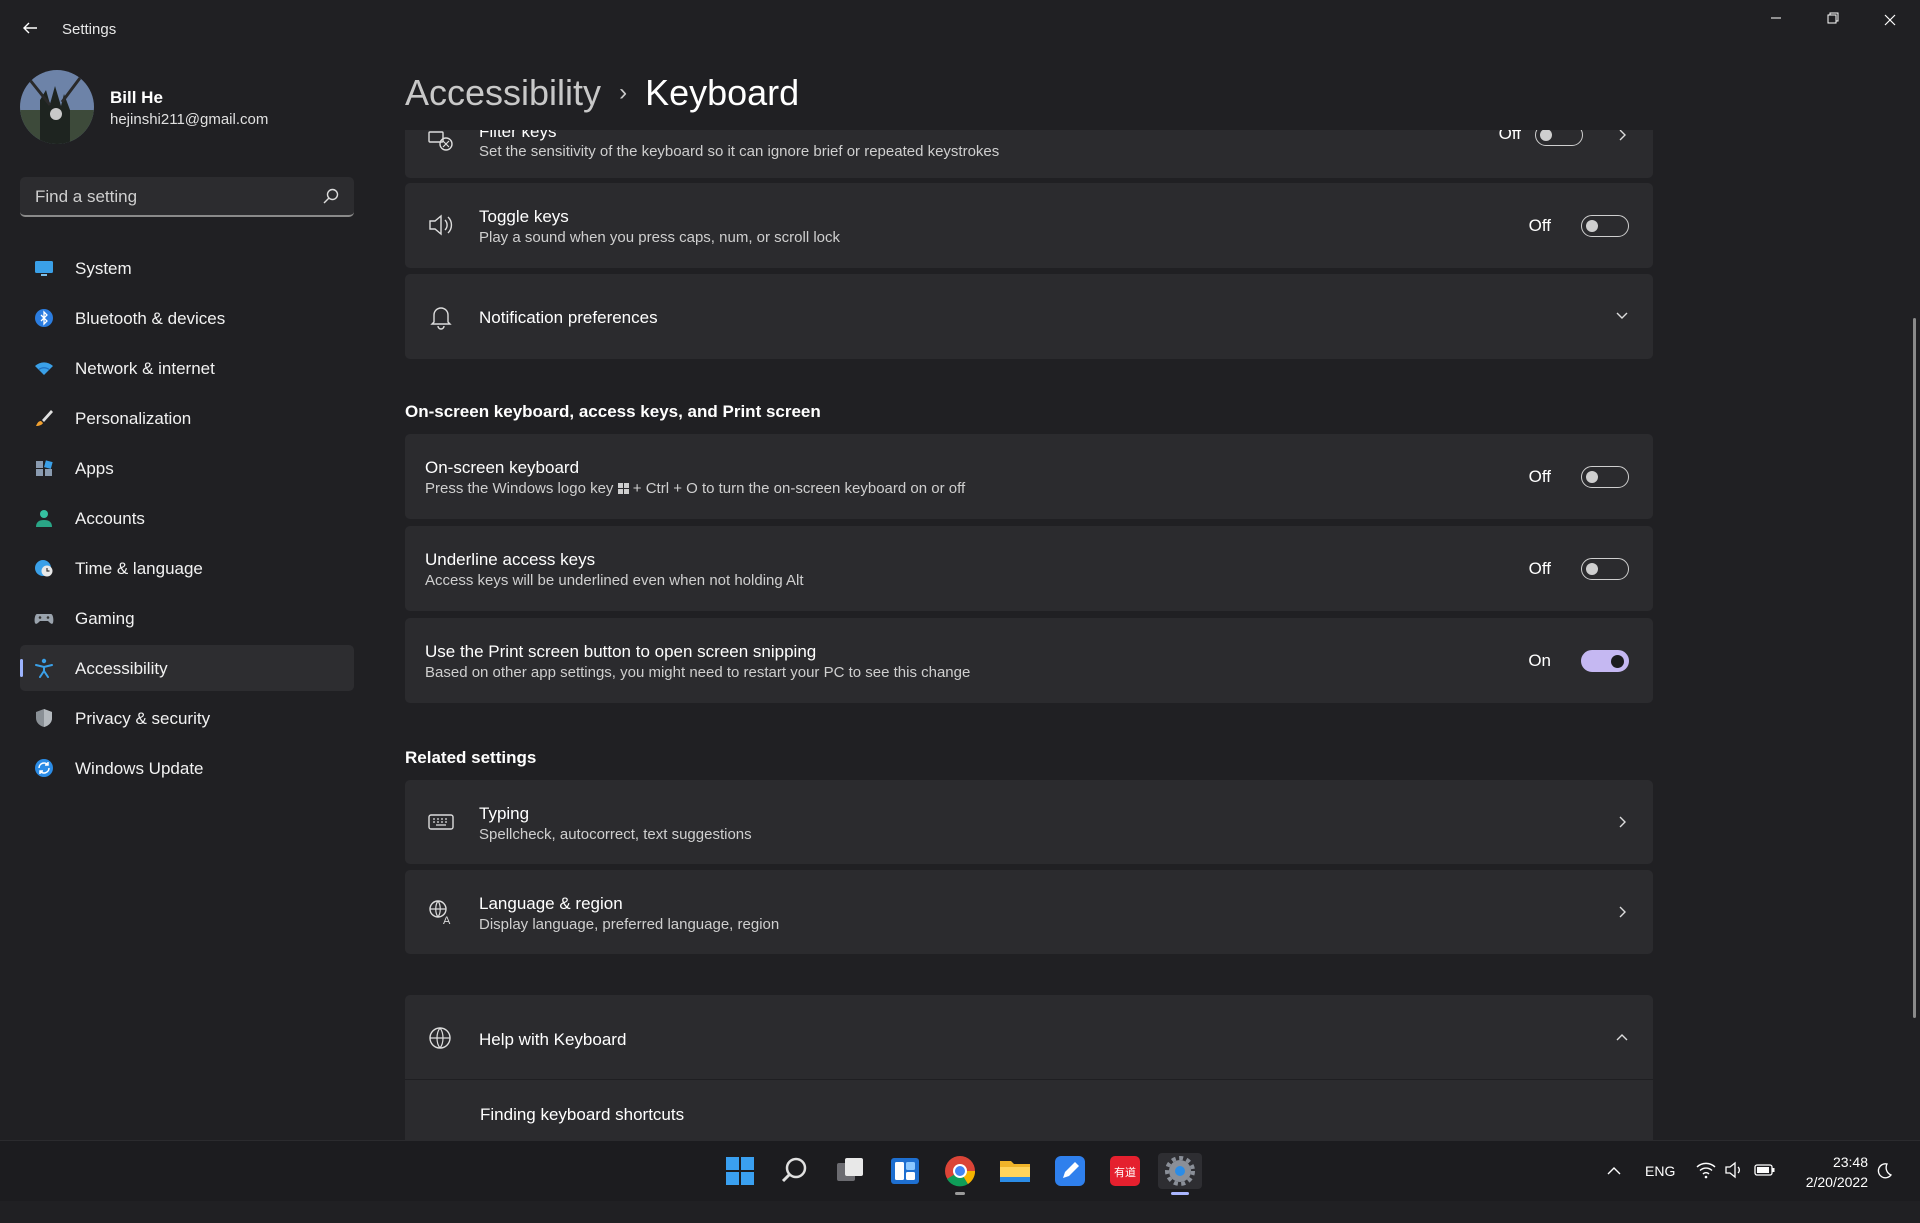 The image size is (1920, 1223). I want to click on chrome-button, so click(960, 1174).